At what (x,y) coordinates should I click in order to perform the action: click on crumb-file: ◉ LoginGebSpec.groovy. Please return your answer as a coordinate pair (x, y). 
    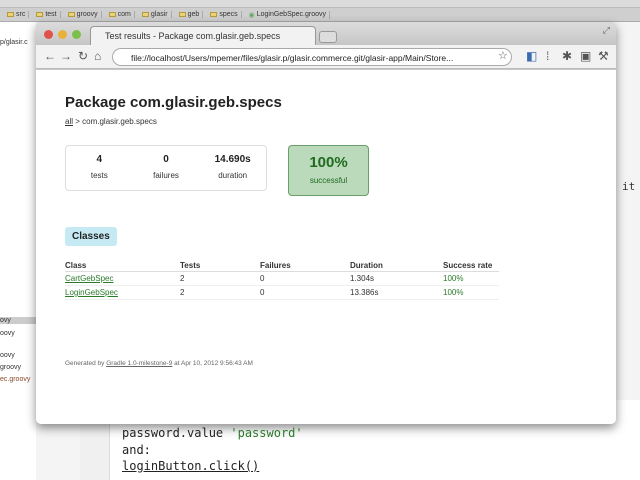
    Looking at the image, I should click on (288, 14).